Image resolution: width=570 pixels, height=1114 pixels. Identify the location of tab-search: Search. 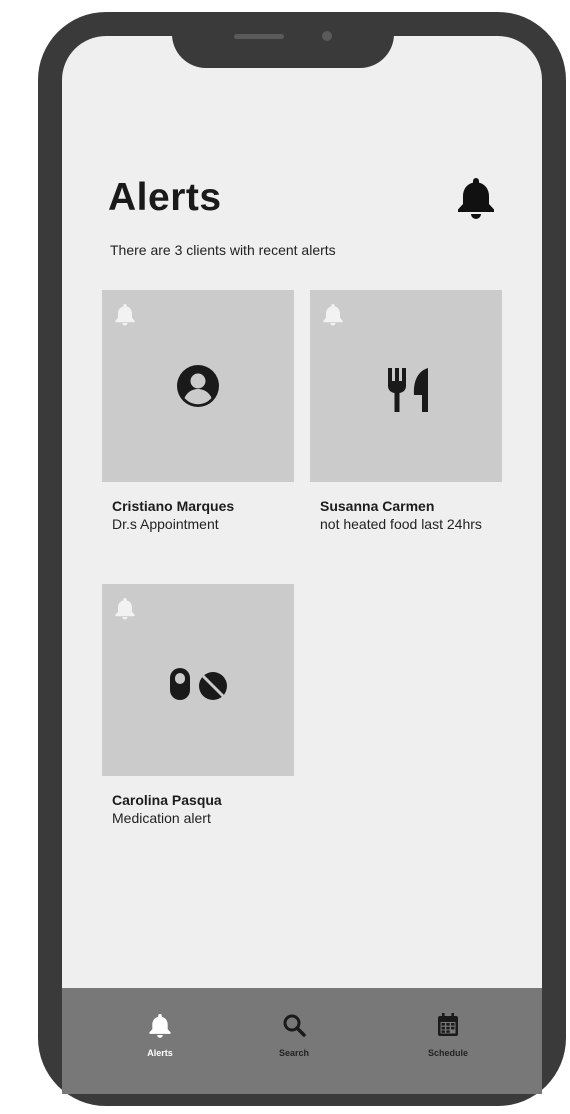
(294, 1041).